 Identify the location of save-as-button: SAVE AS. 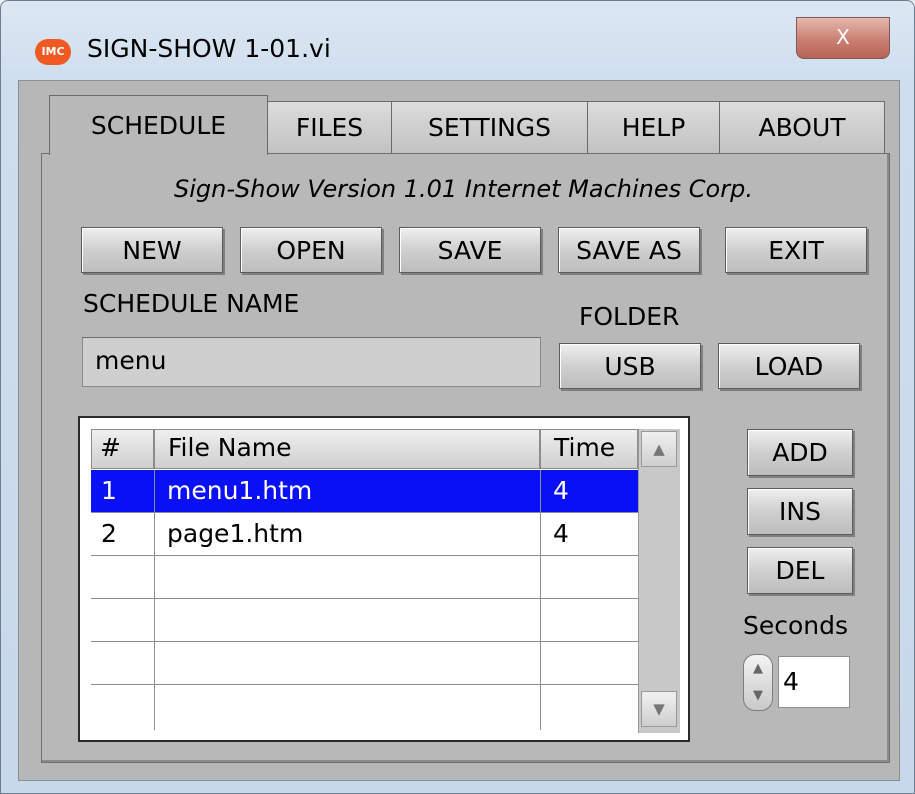
(629, 250).